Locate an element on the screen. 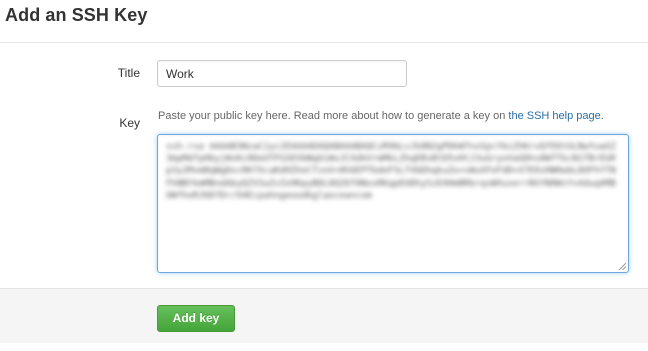  ssh-help-link: the SSH help page is located at coordinates (554, 116).